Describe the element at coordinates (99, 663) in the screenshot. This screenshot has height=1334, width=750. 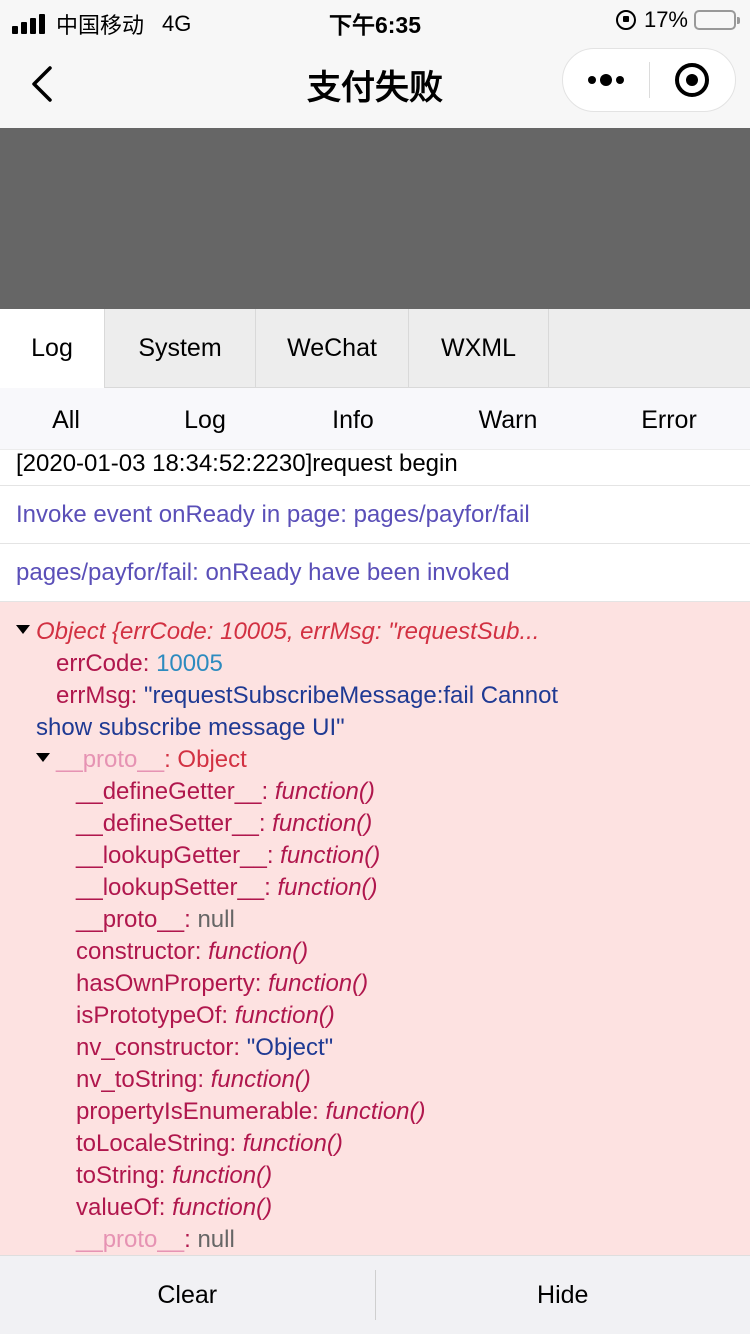
I see `prop-key: errCode` at that location.